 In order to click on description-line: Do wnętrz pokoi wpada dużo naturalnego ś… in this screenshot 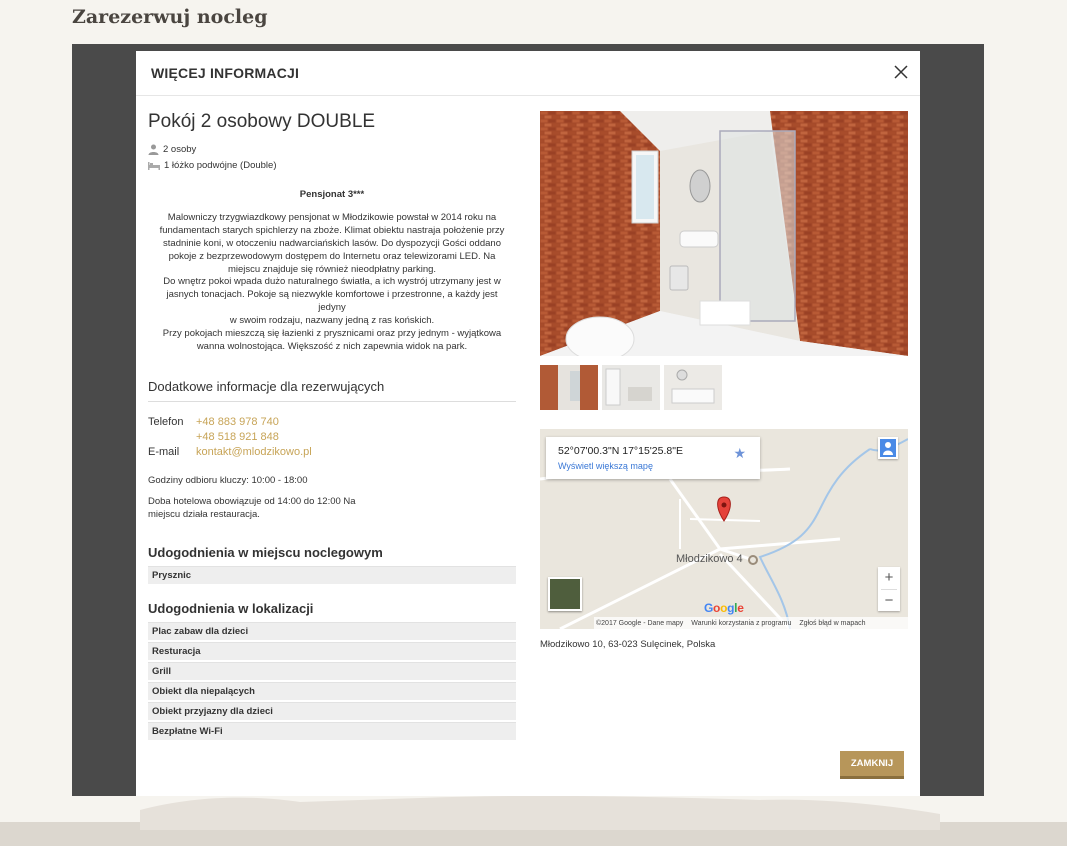, I will do `click(332, 282)`.